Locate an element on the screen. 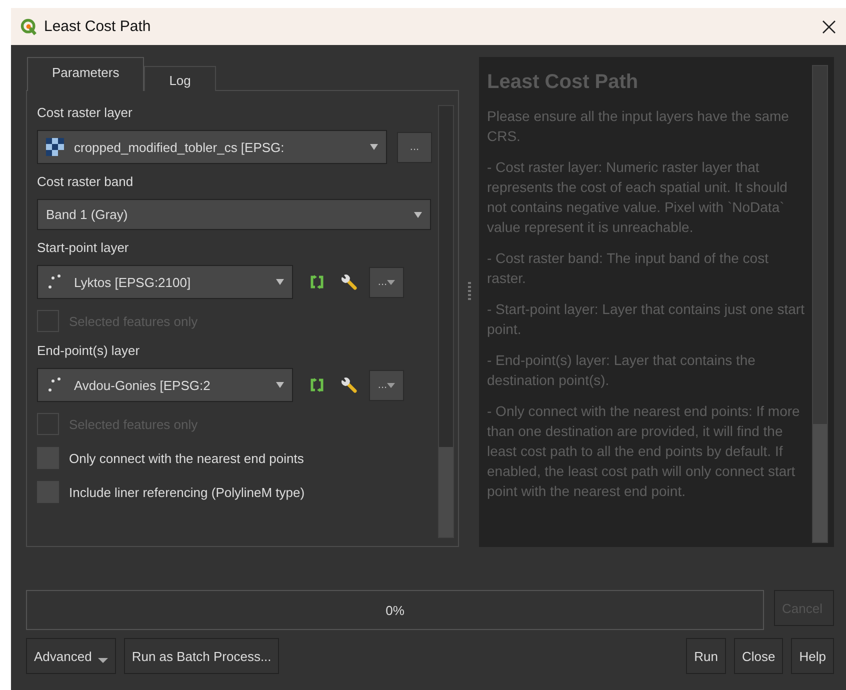 This screenshot has width=846, height=690. tab: Log is located at coordinates (180, 78).